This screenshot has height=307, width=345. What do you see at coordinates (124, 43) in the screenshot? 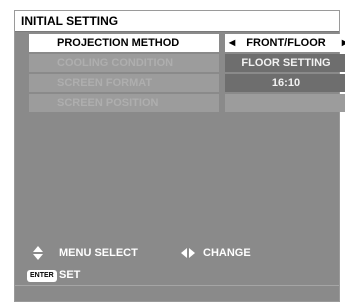
I see `menu-item-label: PROJECTION METHOD` at bounding box center [124, 43].